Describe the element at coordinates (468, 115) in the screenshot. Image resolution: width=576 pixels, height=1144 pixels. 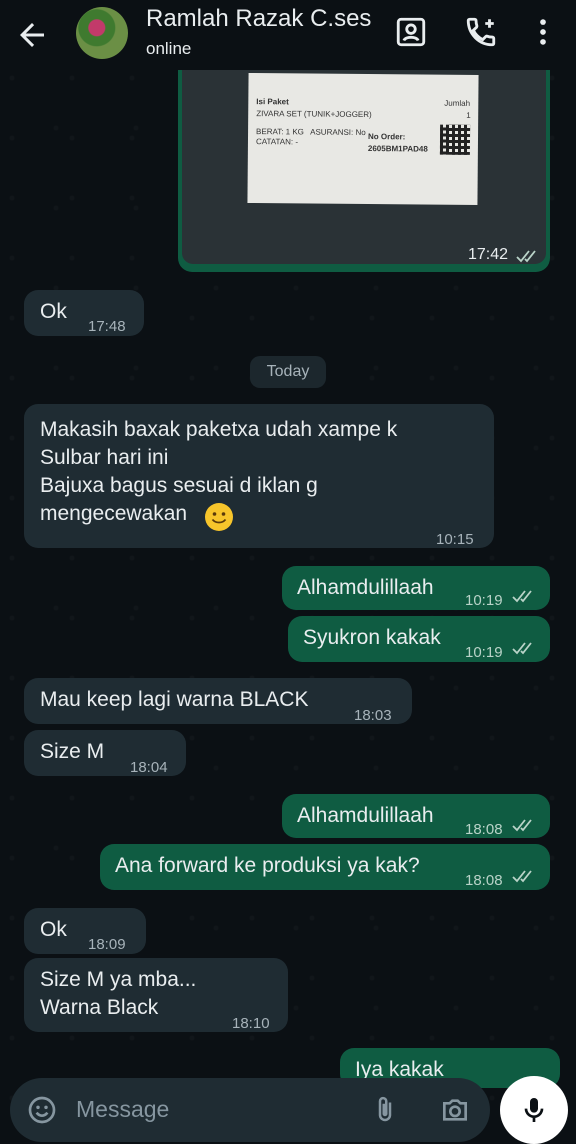
I see `label-line: 1` at that location.